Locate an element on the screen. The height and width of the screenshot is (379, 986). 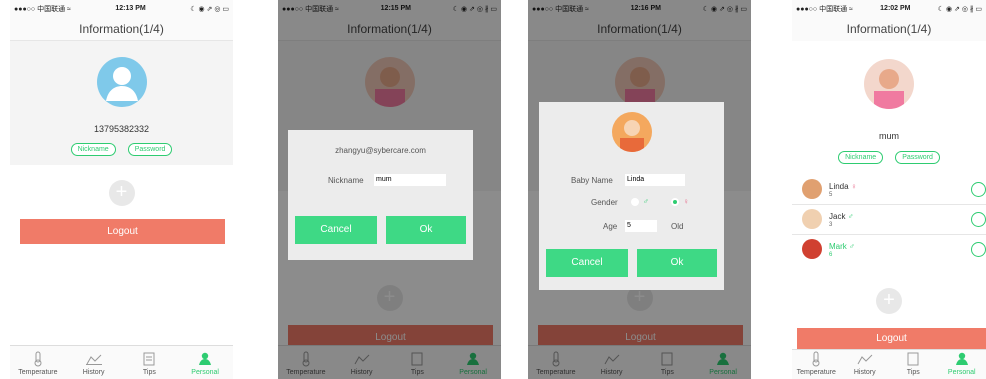
status-icons: ☾ ◉ ⇗ ◎ ∦ ▭ is located at coordinates (959, 9).